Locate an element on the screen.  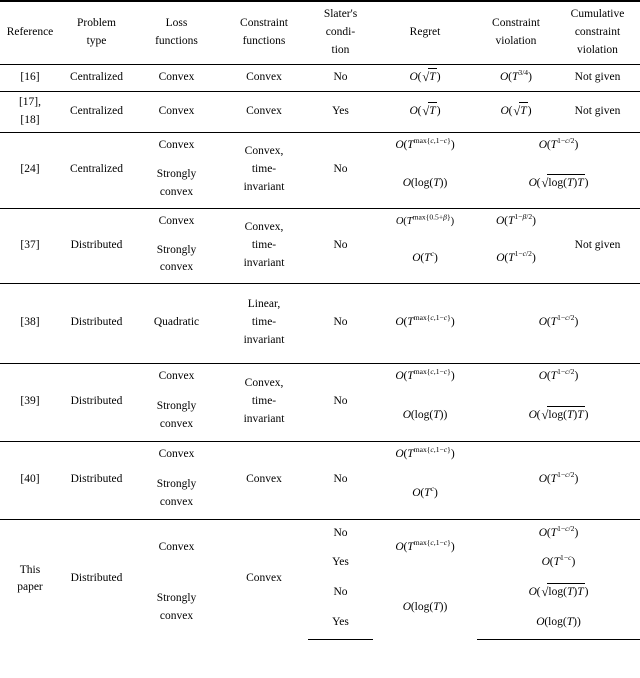
cell-reference: [40] is located at coordinates (30, 480).